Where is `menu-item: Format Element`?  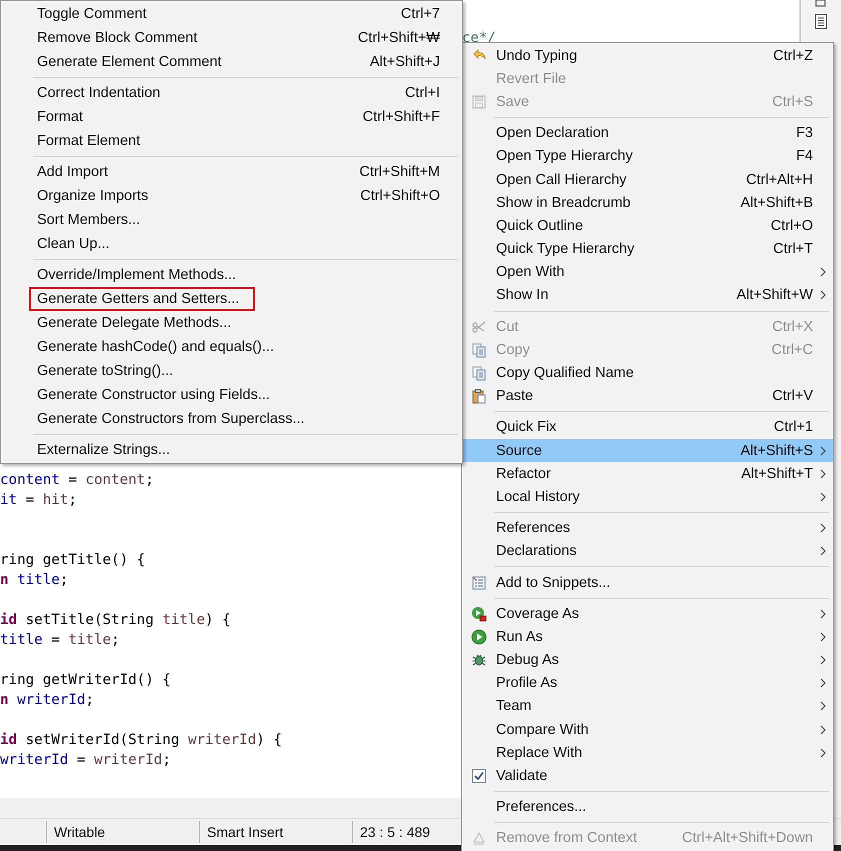
menu-item: Format Element is located at coordinates (231, 141).